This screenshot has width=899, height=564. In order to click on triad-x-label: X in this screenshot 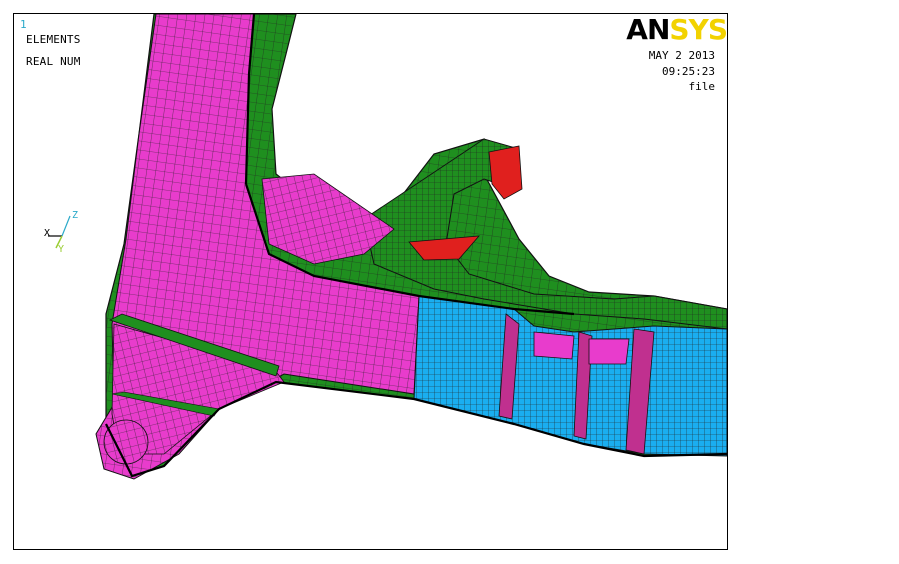, I will do `click(47, 233)`.